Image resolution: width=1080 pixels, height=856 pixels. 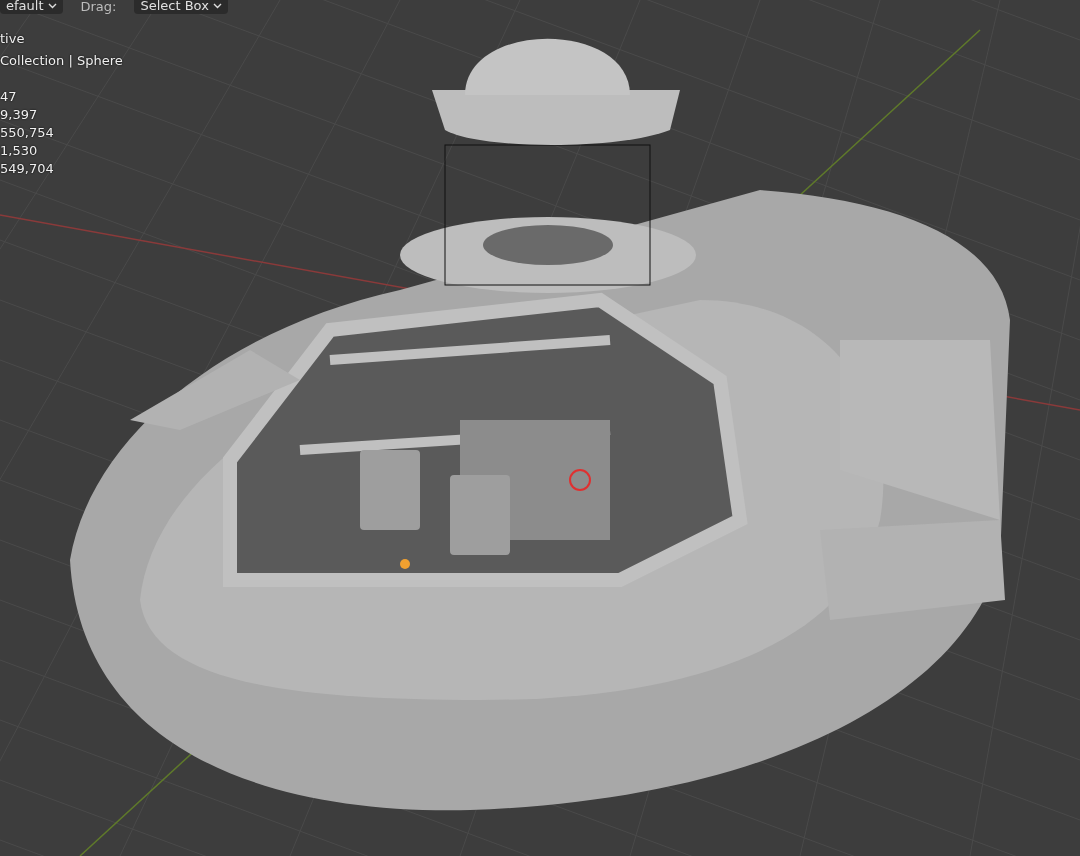 I want to click on mode-dropdown: efault, so click(x=31, y=7).